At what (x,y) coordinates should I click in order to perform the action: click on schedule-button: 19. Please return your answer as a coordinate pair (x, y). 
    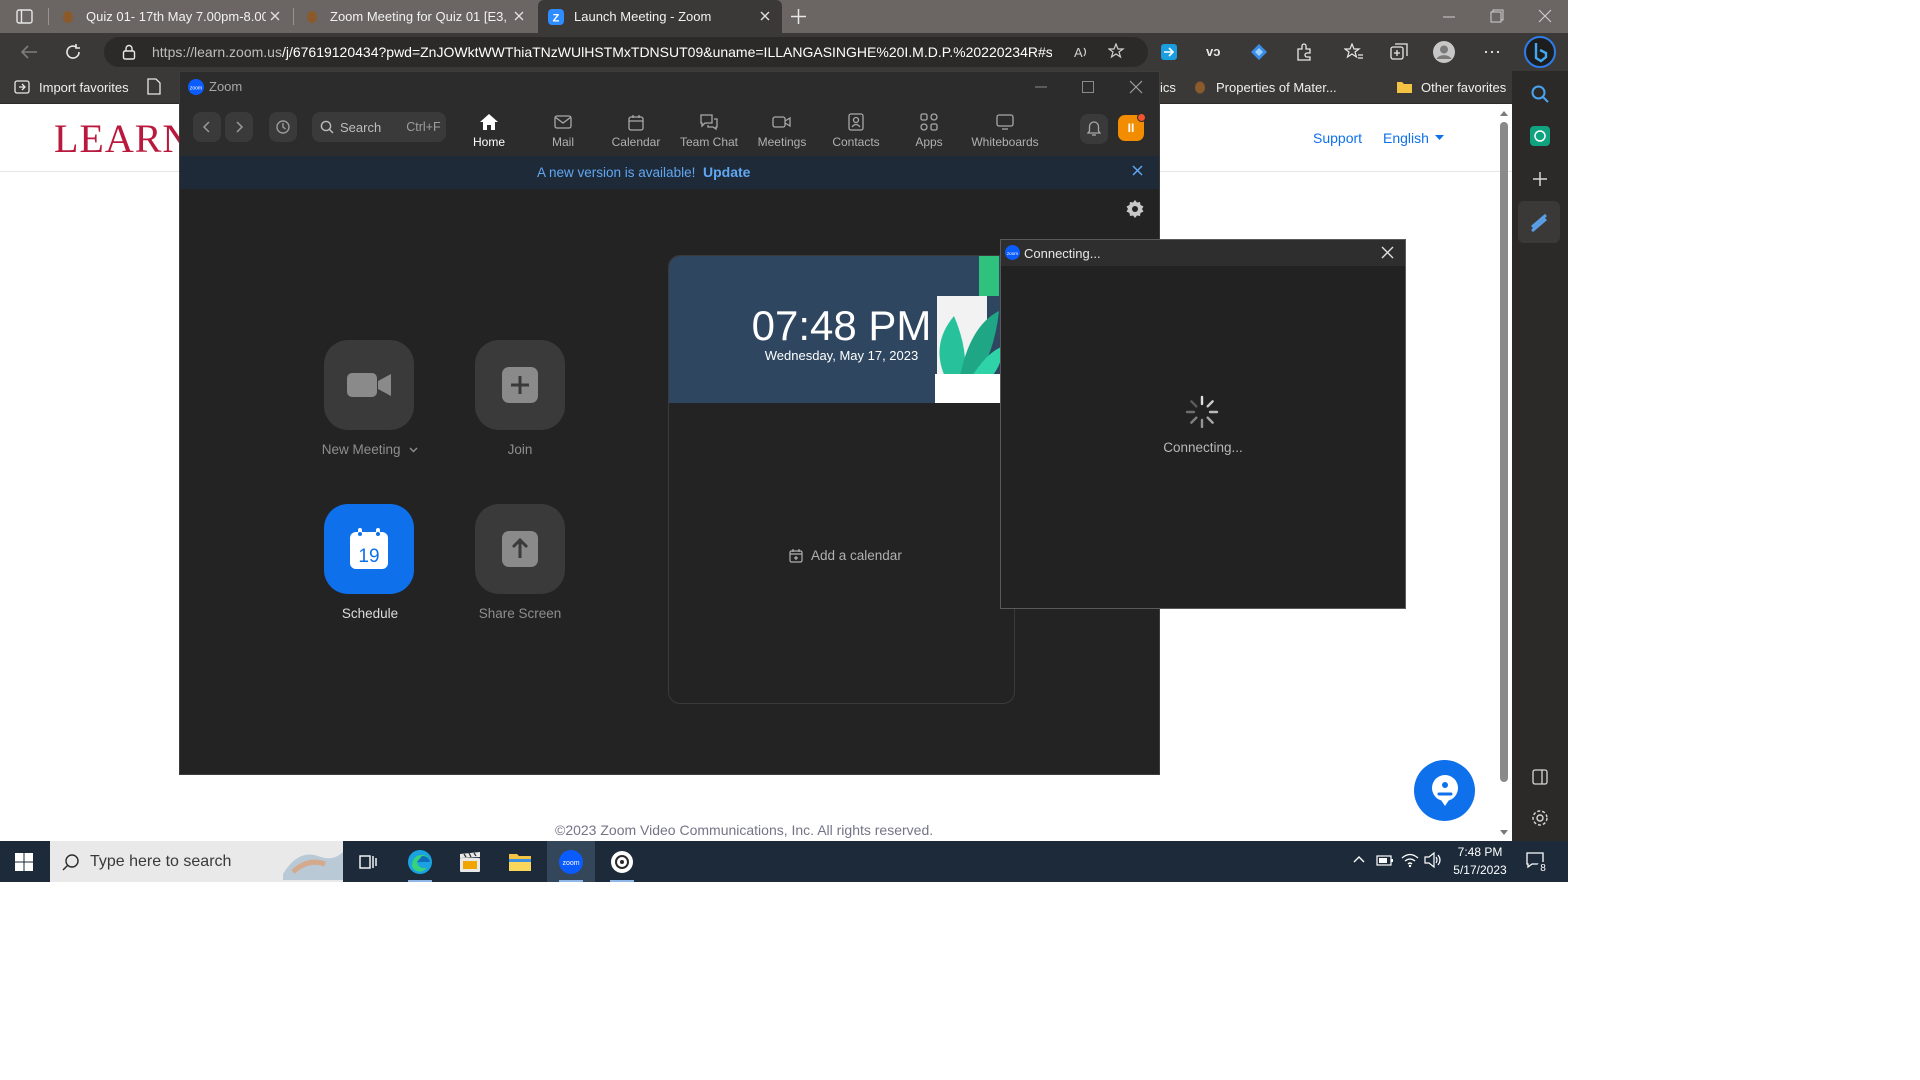
    Looking at the image, I should click on (369, 549).